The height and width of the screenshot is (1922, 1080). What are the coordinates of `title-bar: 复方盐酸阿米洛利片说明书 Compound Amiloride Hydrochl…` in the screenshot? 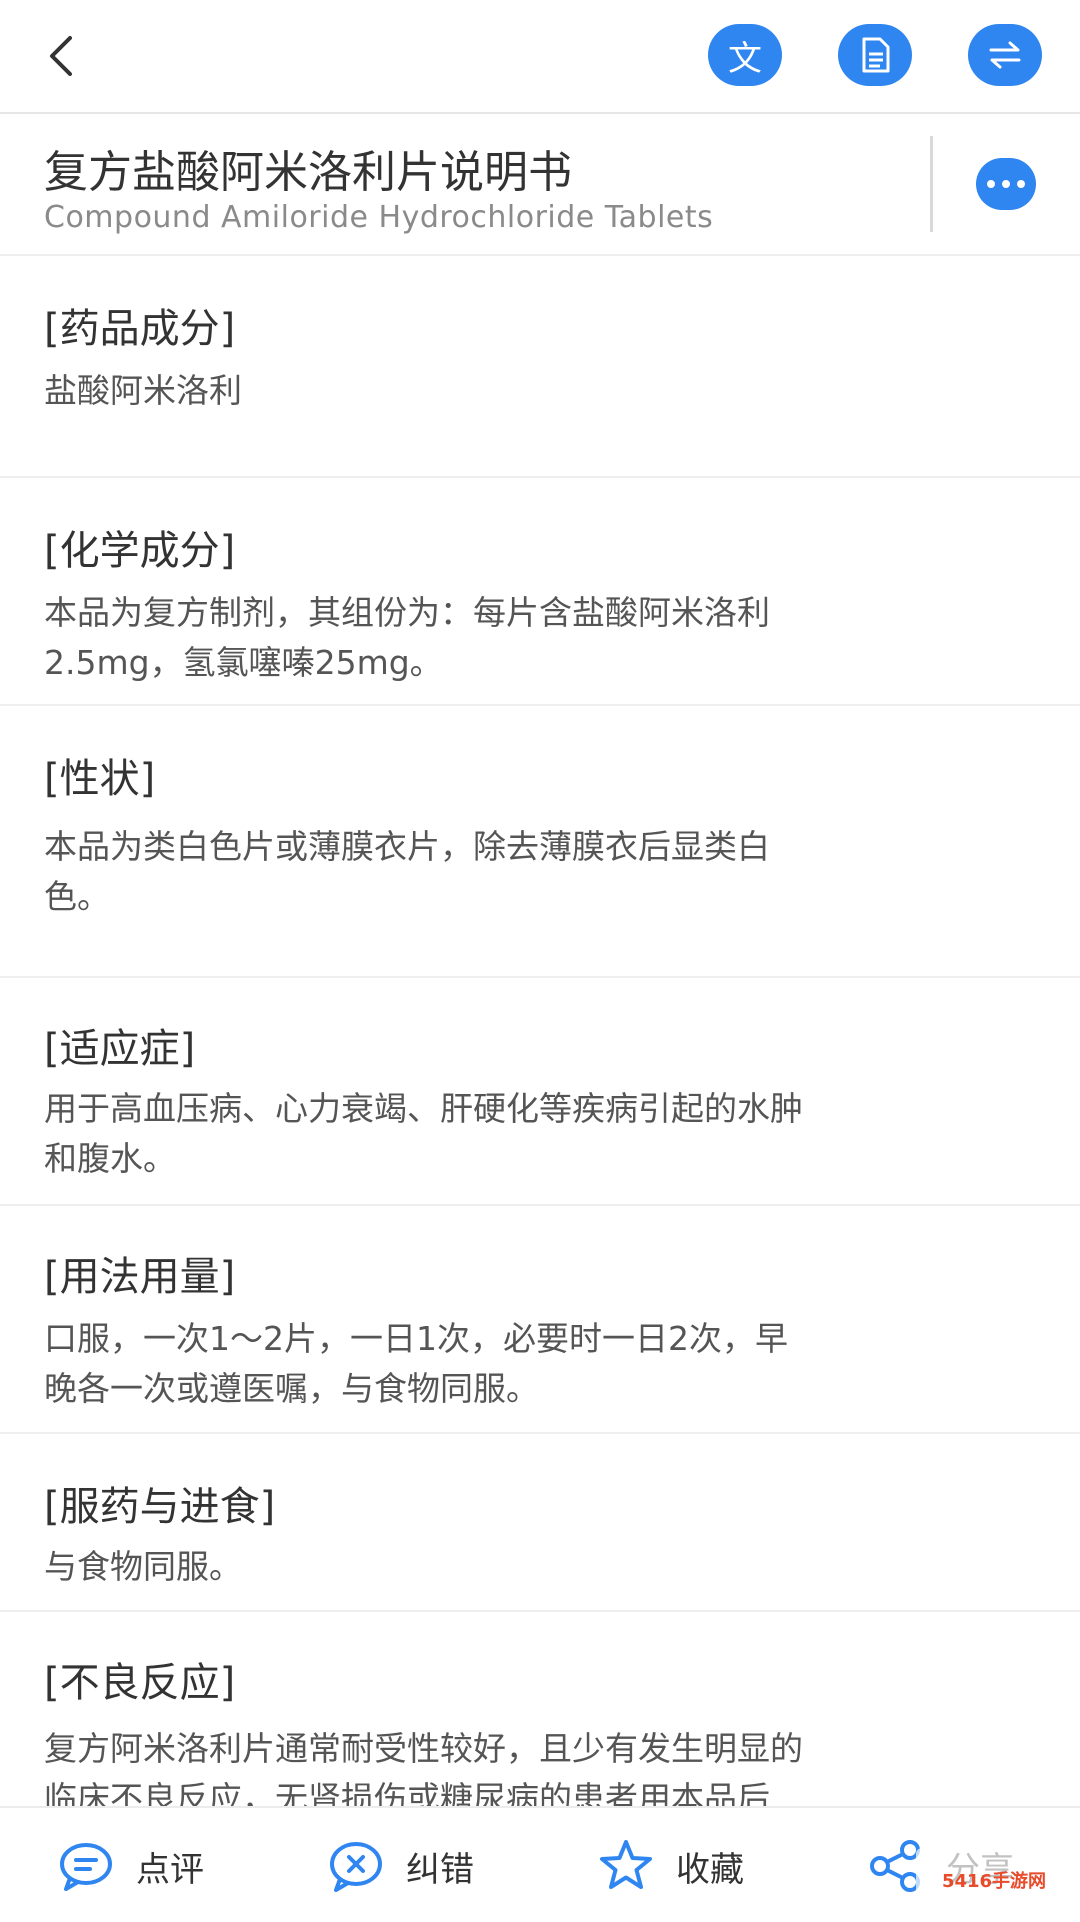 It's located at (540, 185).